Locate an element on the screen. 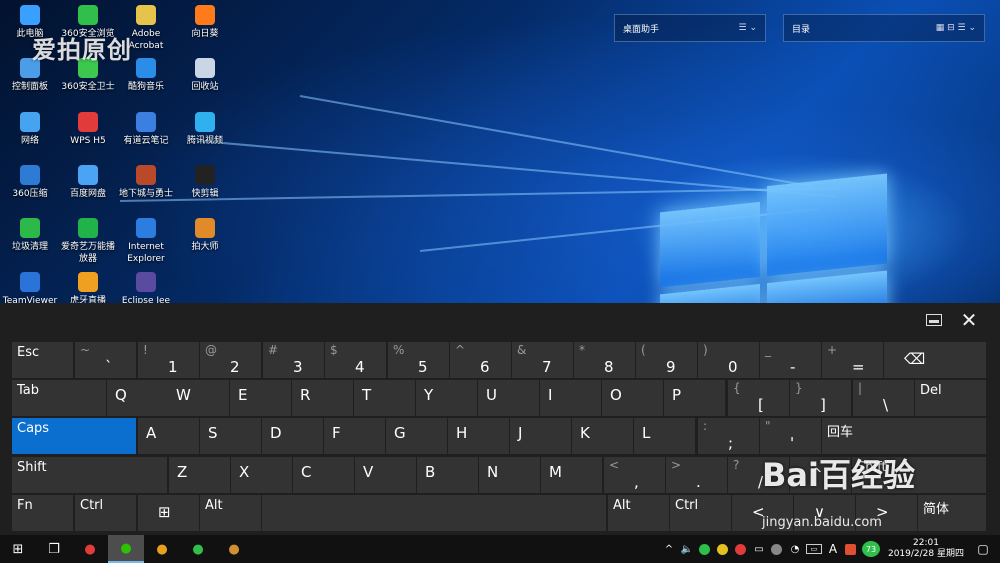 This screenshot has width=1000, height=563. battery-icon: ▭ is located at coordinates (759, 549).